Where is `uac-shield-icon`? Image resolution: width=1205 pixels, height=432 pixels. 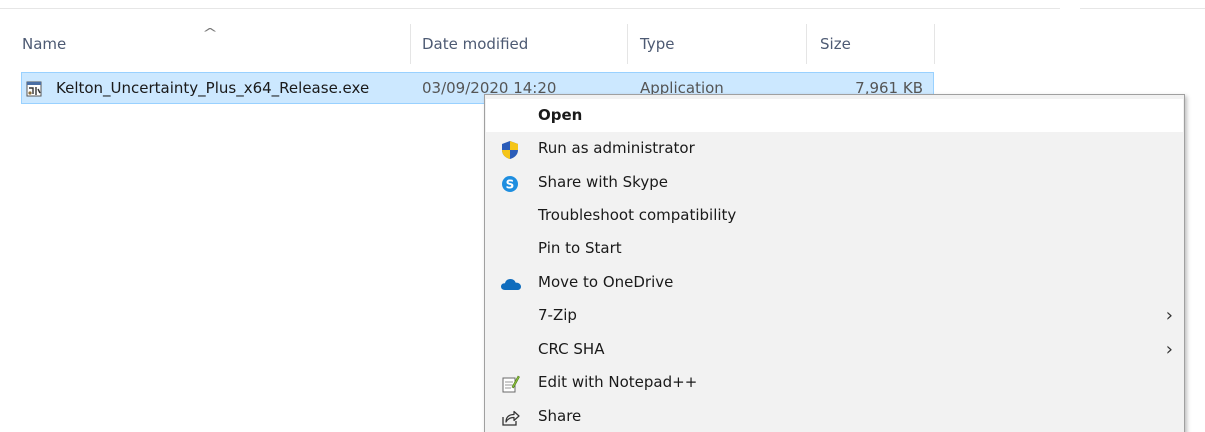 uac-shield-icon is located at coordinates (510, 149).